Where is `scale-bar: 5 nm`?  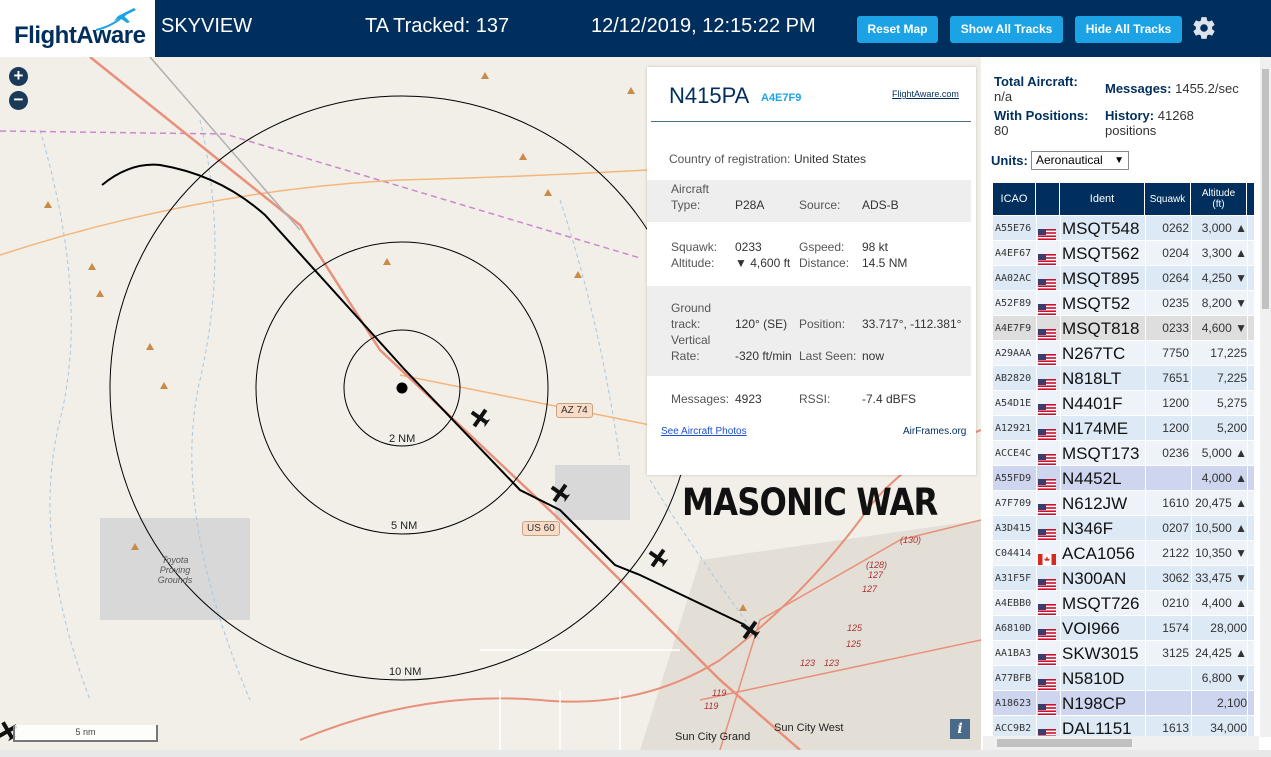 scale-bar: 5 nm is located at coordinates (85, 733).